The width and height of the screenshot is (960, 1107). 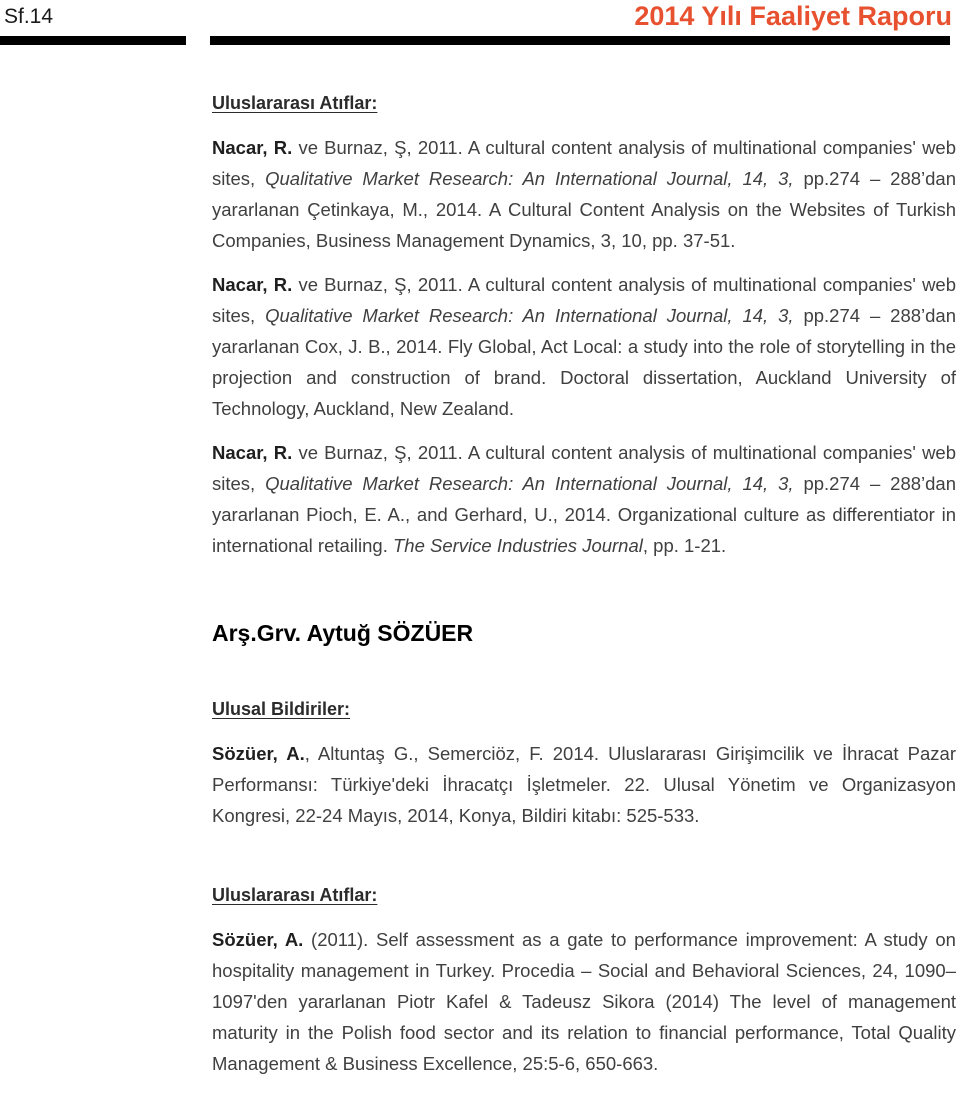 What do you see at coordinates (29, 16) in the screenshot?
I see `page-number: Sf.14` at bounding box center [29, 16].